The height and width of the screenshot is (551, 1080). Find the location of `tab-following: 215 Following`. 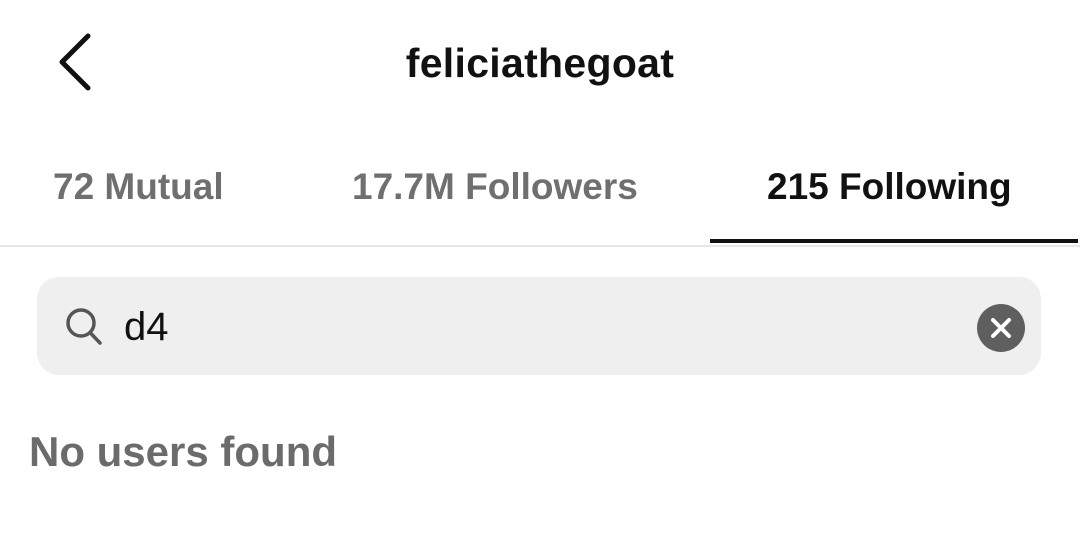

tab-following: 215 Following is located at coordinates (889, 187).